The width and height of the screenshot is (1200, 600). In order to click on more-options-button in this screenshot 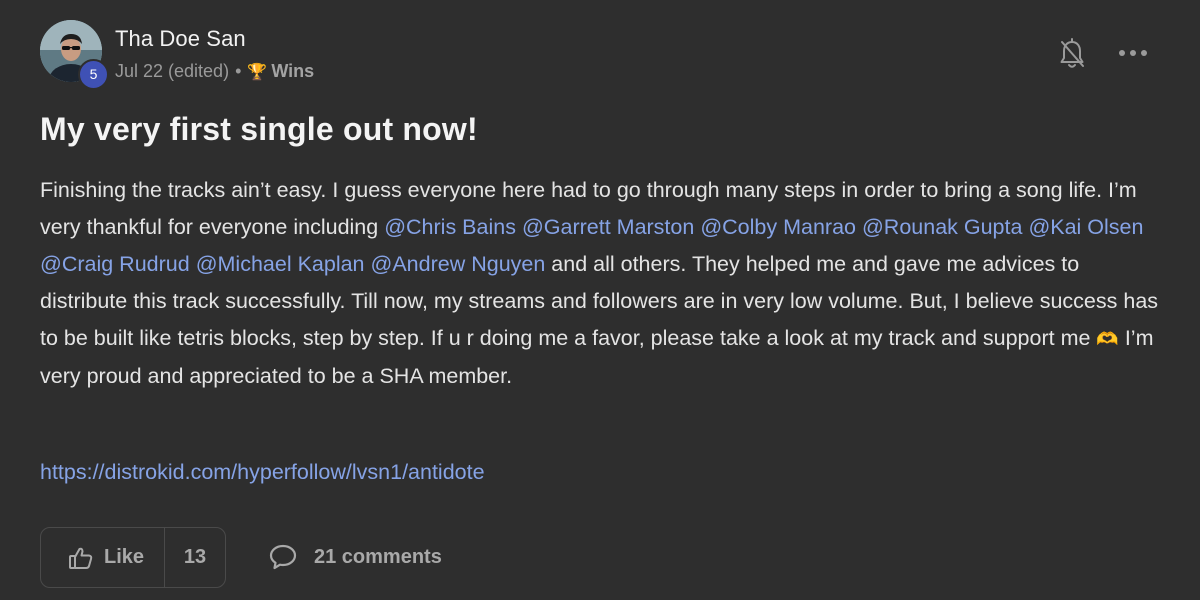, I will do `click(1133, 53)`.